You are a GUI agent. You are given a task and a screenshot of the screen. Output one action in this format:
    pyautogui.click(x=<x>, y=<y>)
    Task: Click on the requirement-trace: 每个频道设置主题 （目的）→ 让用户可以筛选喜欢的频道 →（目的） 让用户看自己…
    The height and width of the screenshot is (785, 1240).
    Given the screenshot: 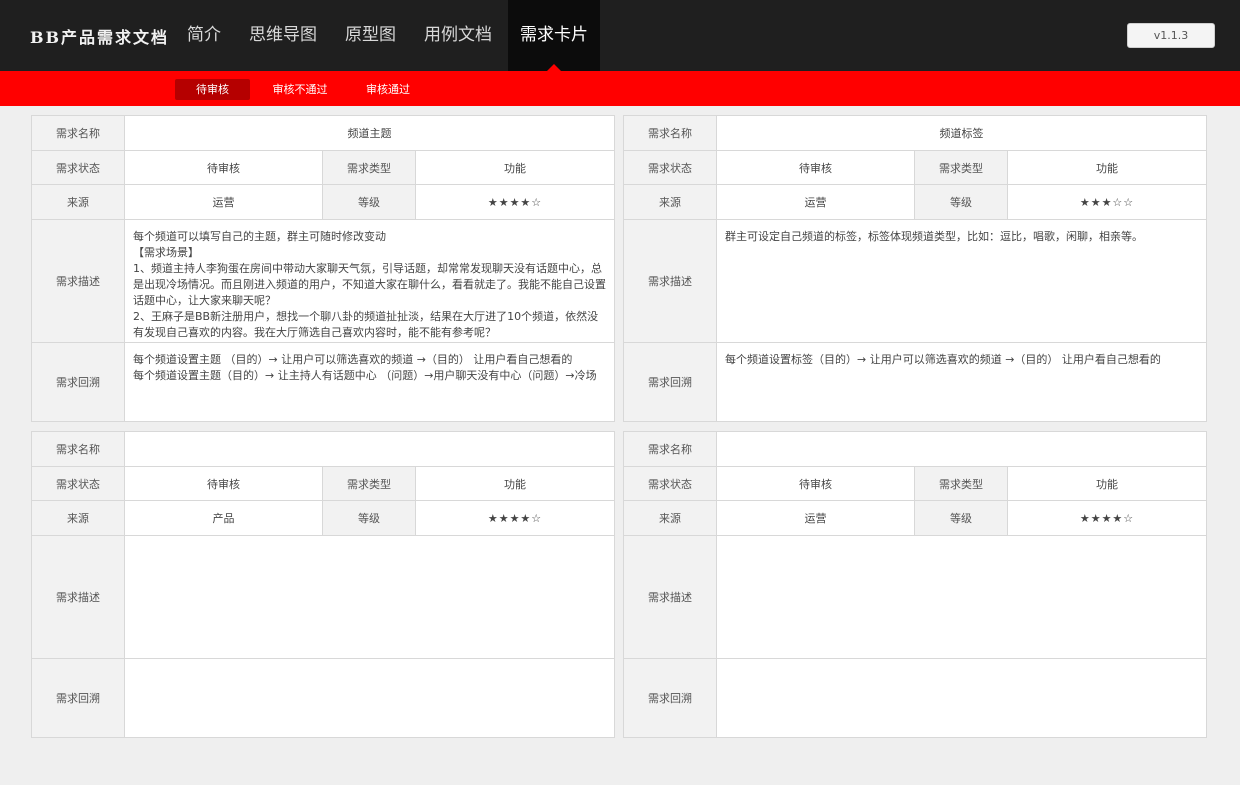 What is the action you would take?
    pyautogui.click(x=369, y=382)
    